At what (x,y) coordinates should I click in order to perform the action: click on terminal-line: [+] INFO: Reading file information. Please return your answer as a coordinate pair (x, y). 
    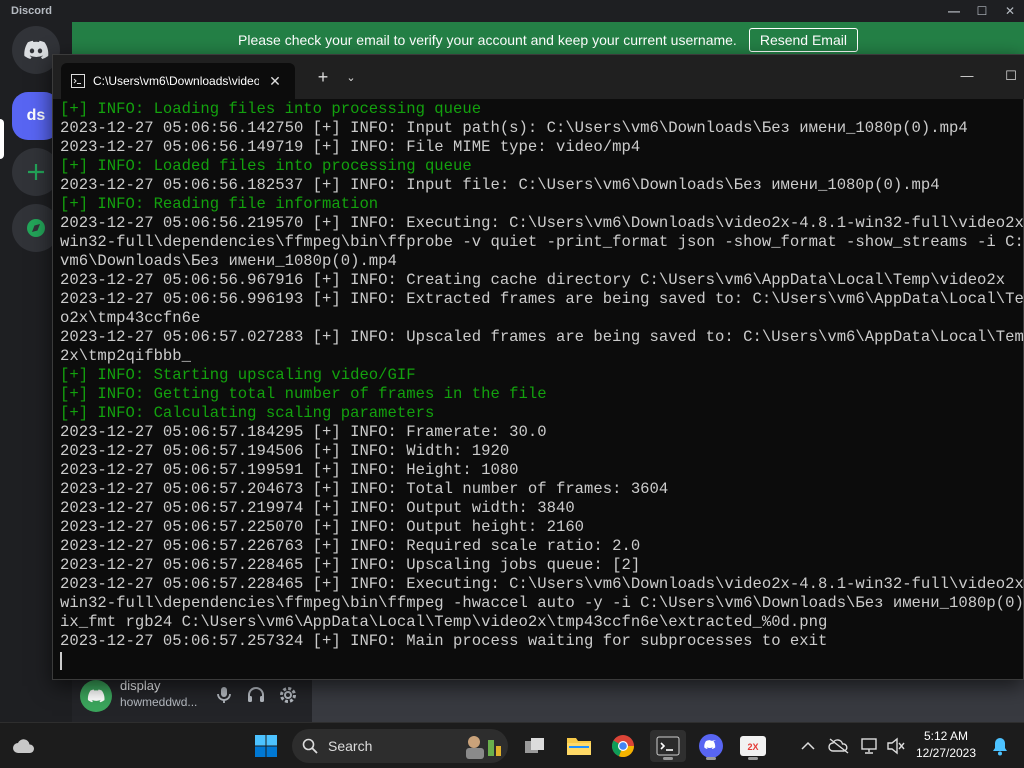
    Looking at the image, I should click on (219, 204).